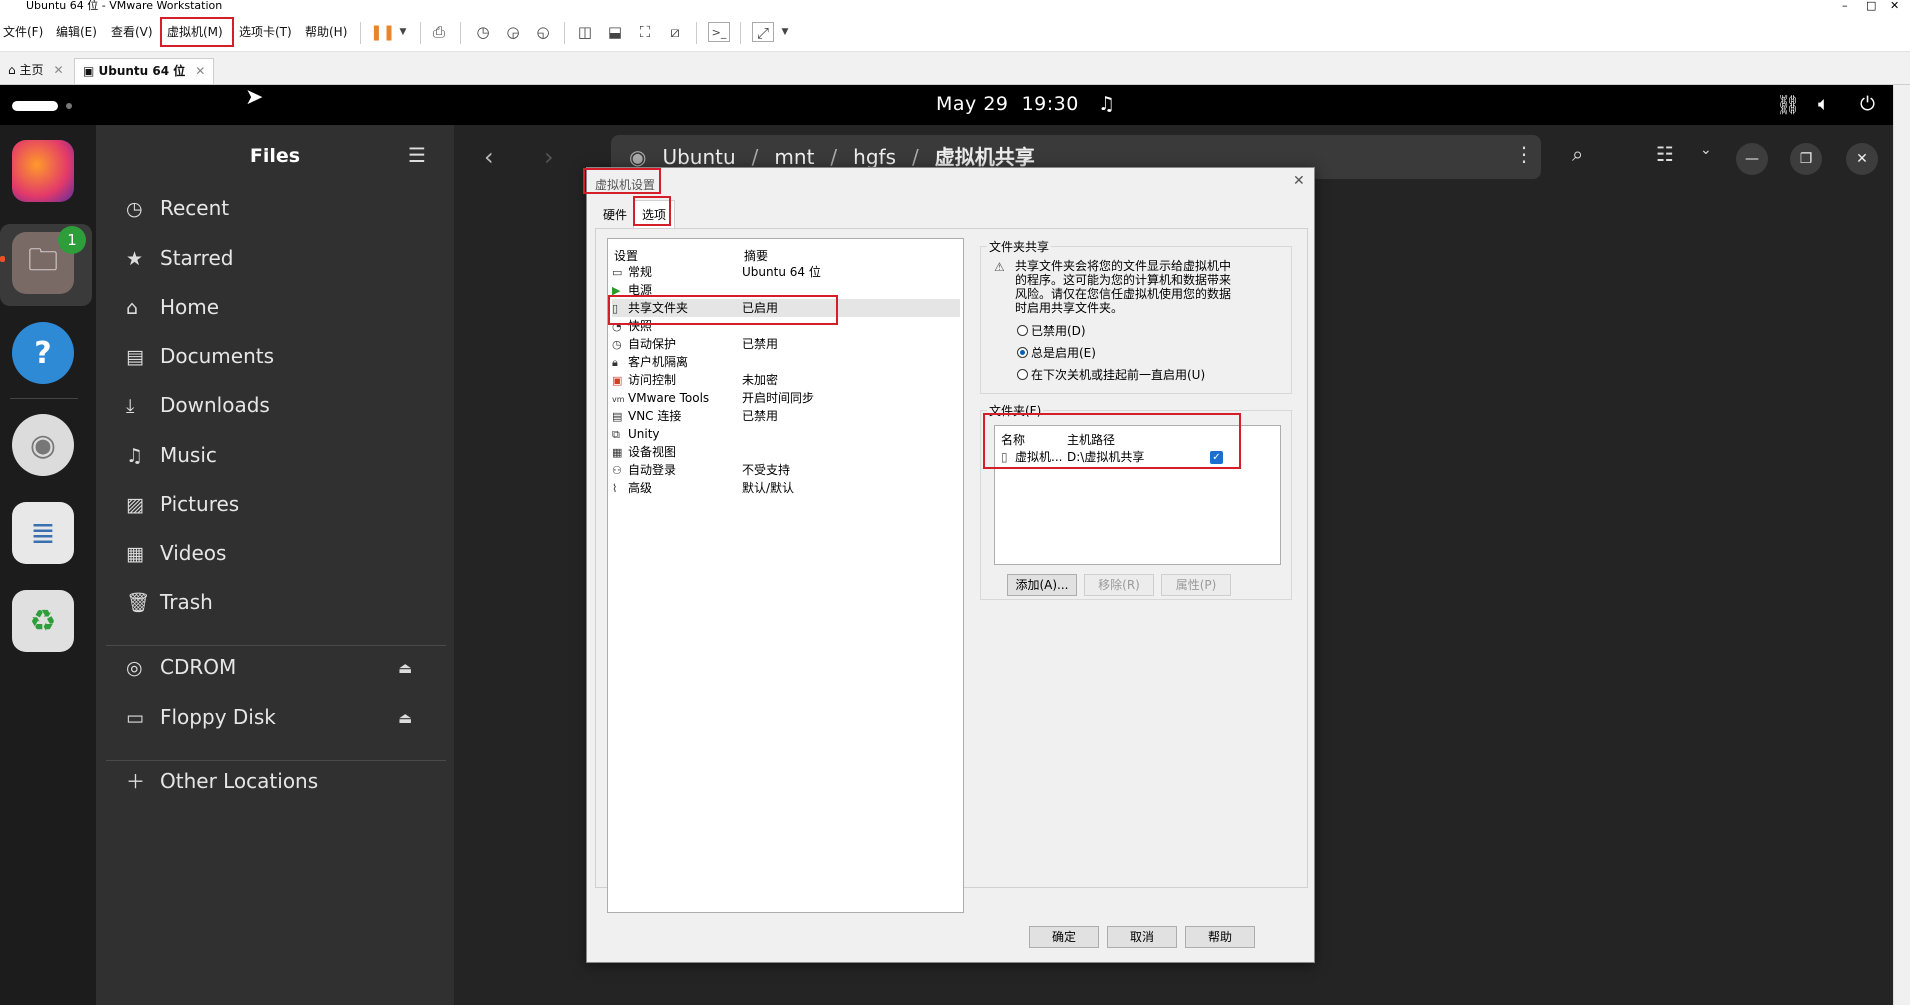  I want to click on setting-summary: 已禁用, so click(760, 416).